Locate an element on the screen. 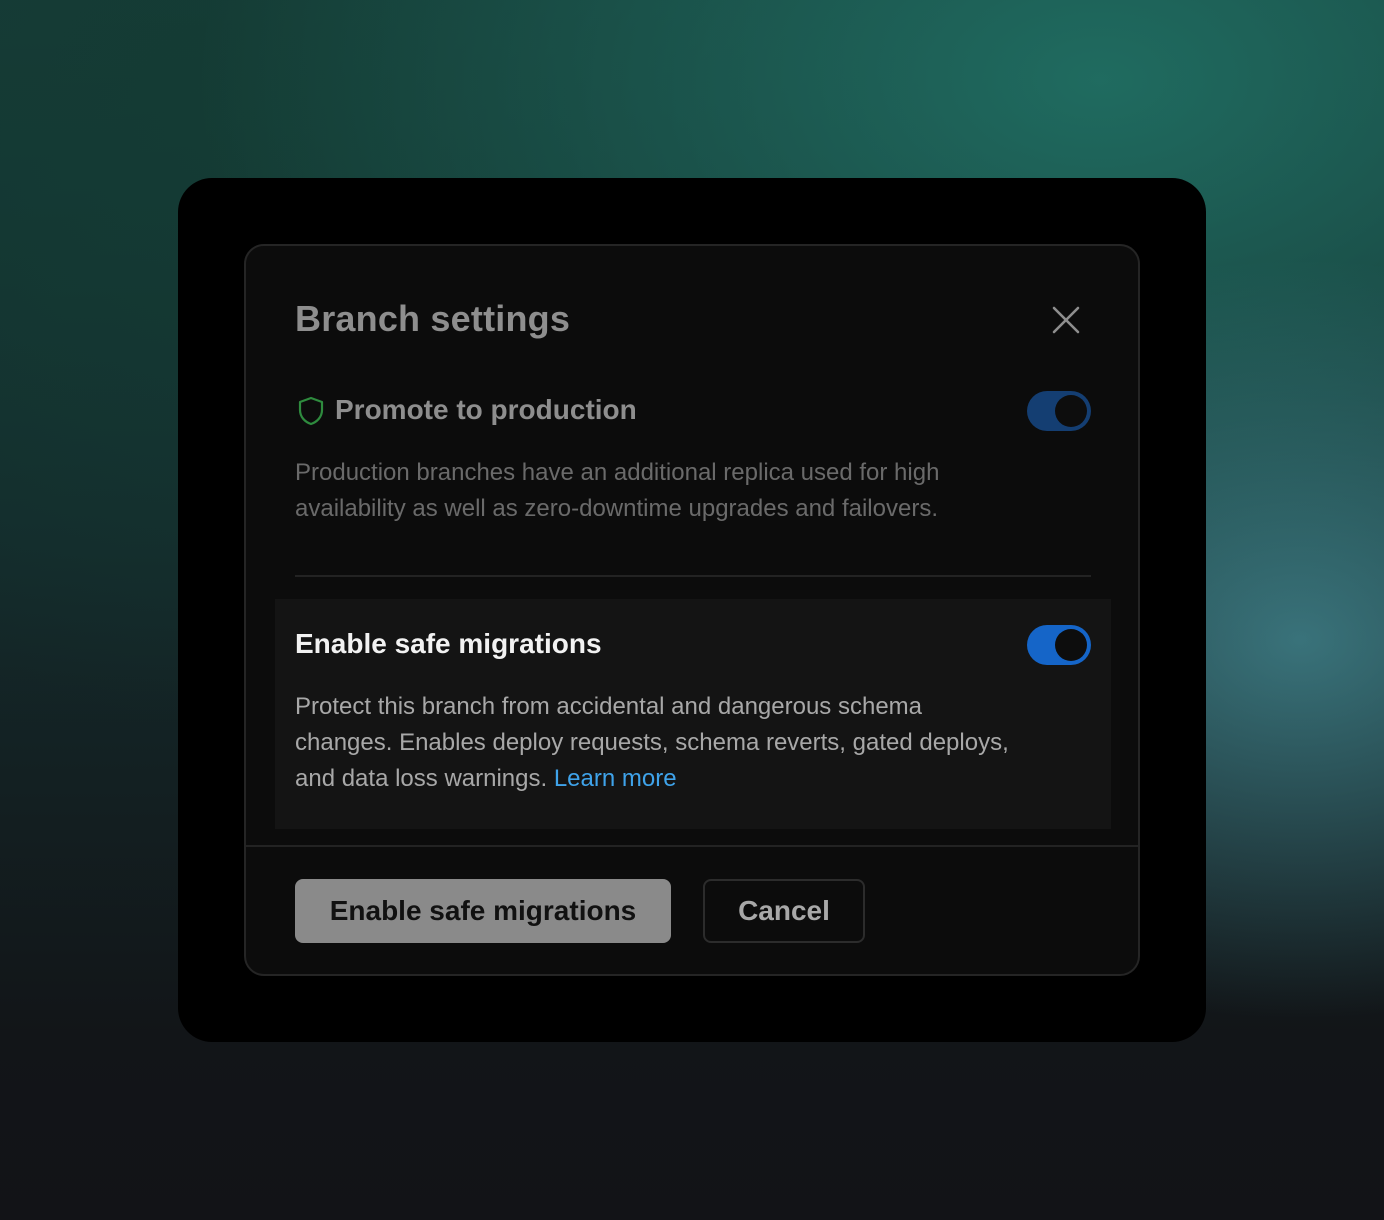 The height and width of the screenshot is (1220, 1384). dialog-title: Branch settings is located at coordinates (433, 318).